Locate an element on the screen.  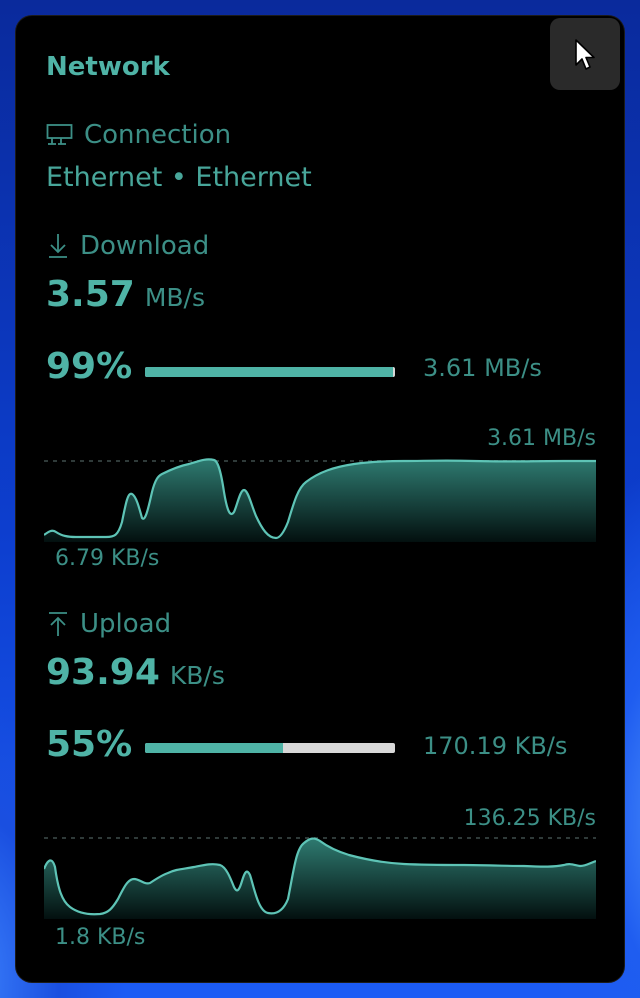
download-progress-track is located at coordinates (270, 372).